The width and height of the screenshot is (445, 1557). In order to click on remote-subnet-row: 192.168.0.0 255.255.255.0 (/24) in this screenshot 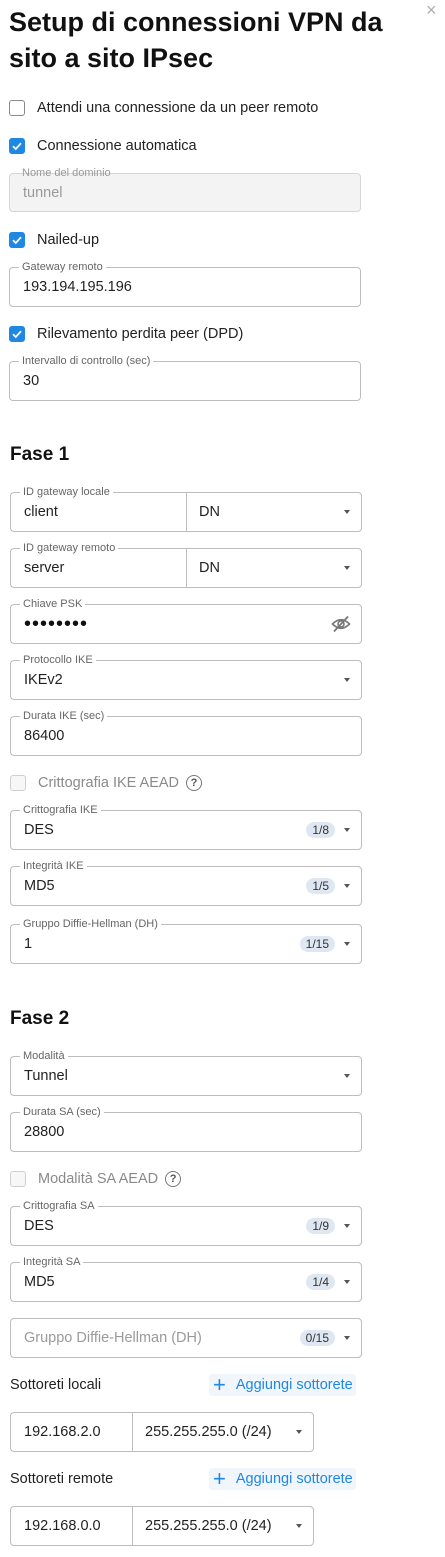, I will do `click(162, 1526)`.